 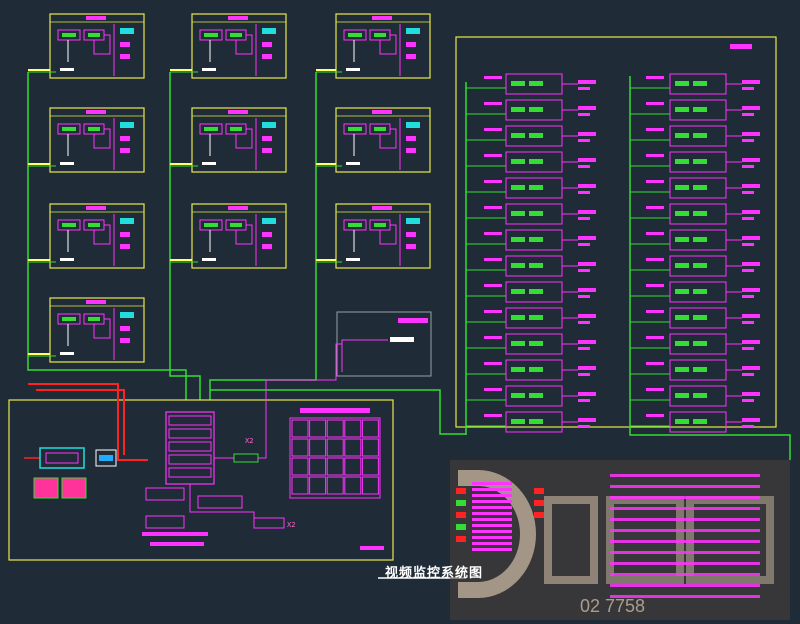 What do you see at coordinates (74, 488) in the screenshot?
I see `battery` at bounding box center [74, 488].